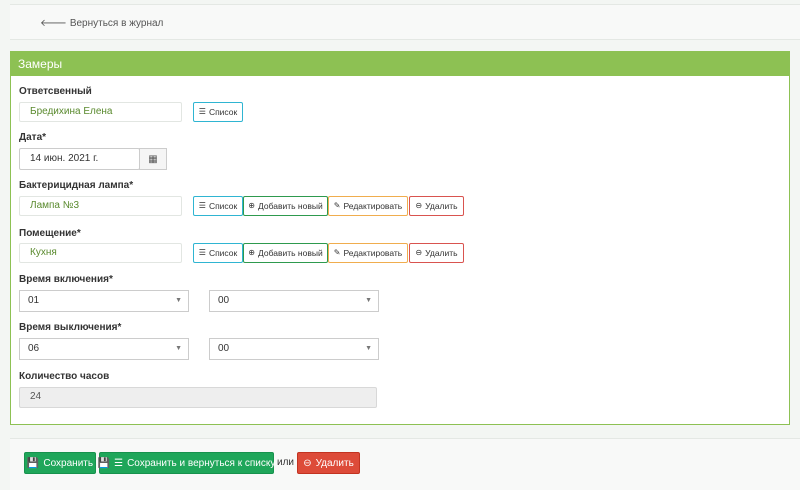  Describe the element at coordinates (50, 233) in the screenshot. I see `room-label: Помещение*` at that location.